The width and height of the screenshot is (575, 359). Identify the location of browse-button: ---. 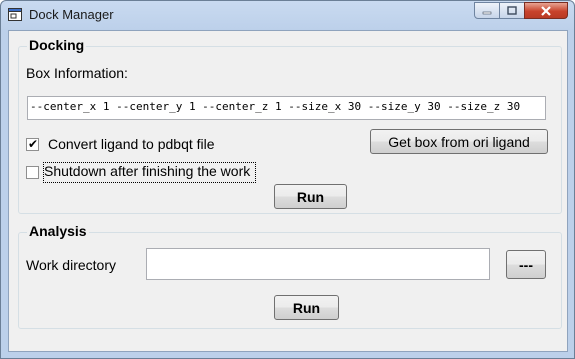
(526, 264).